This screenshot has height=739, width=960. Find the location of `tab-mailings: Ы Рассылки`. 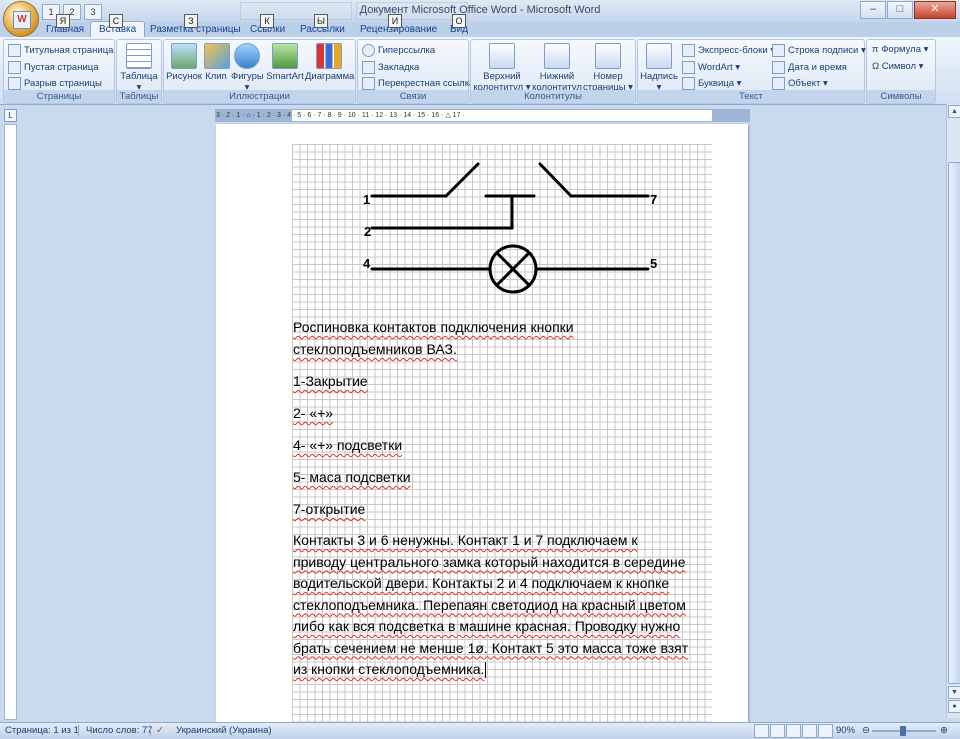

tab-mailings: Ы Рассылки is located at coordinates (322, 25).